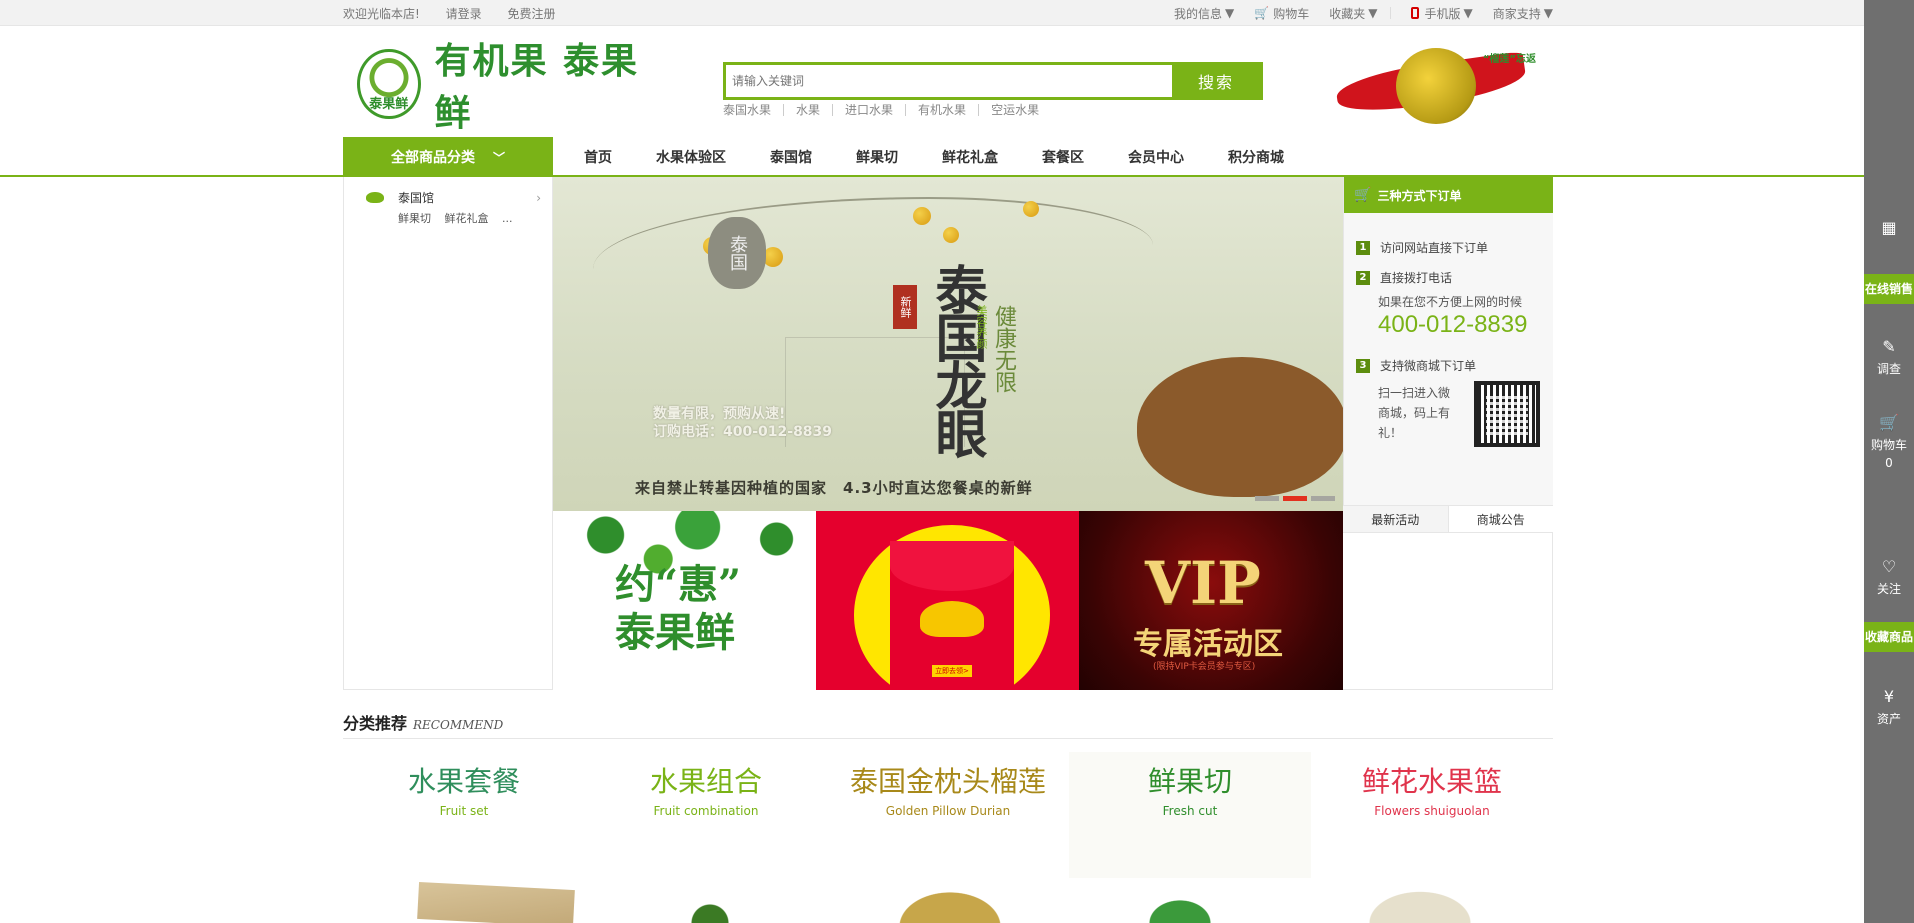 This screenshot has height=923, width=1914. What do you see at coordinates (1434, 248) in the screenshot?
I see `step-text: 访问网站直接下订单` at bounding box center [1434, 248].